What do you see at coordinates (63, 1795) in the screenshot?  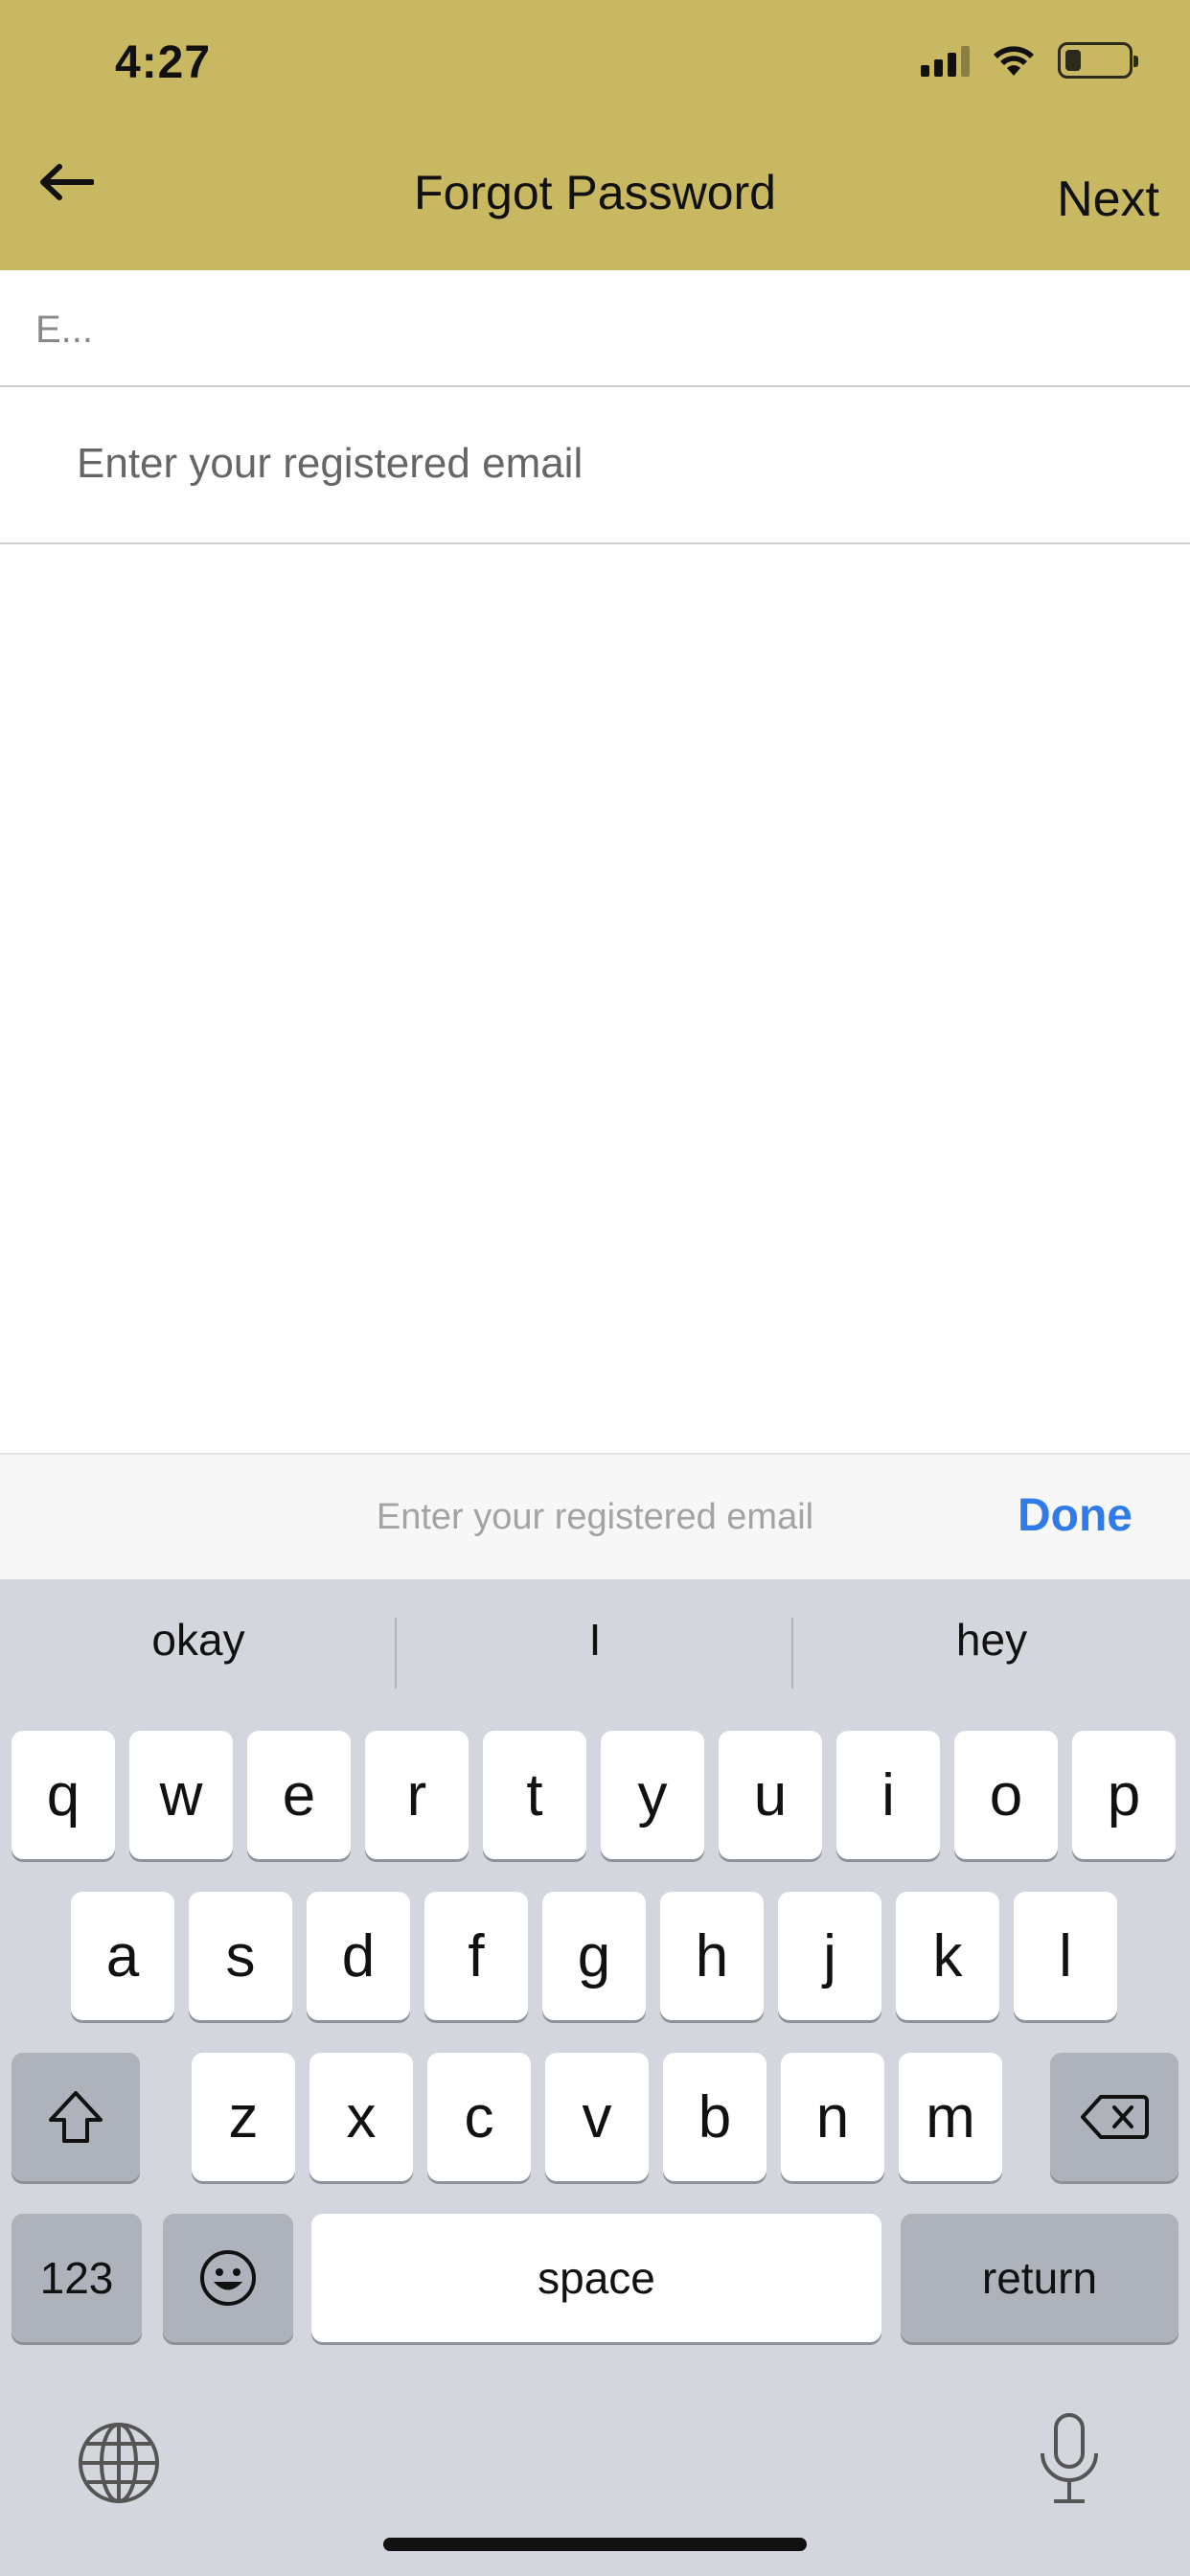 I see `key-q: q` at bounding box center [63, 1795].